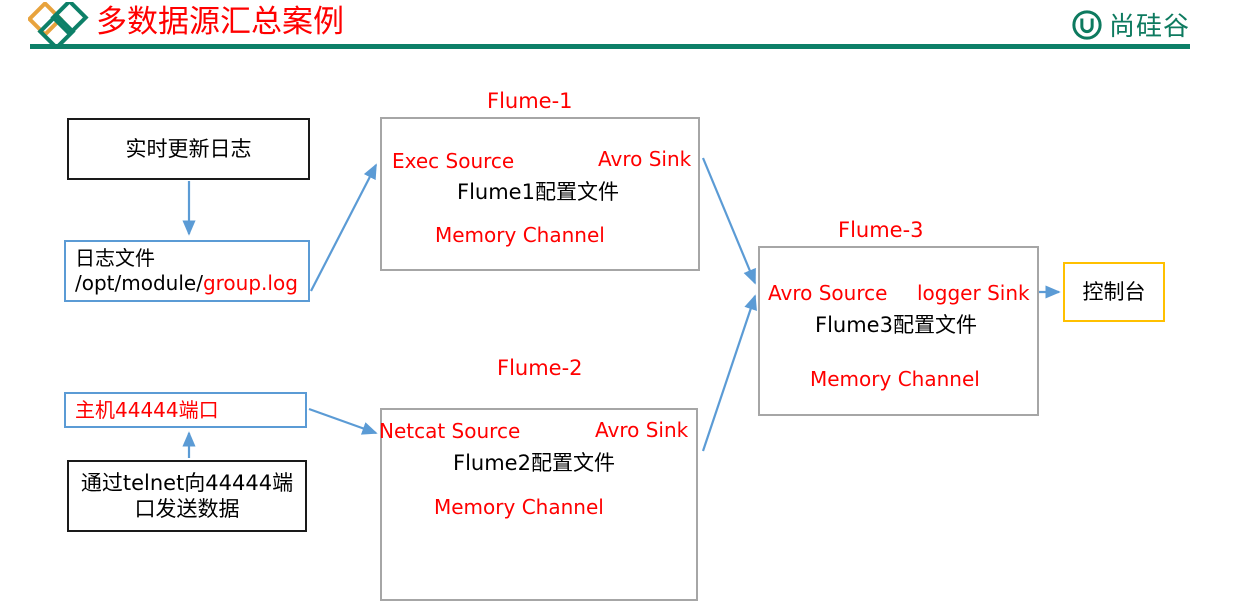  I want to click on flume1-config-label: Flume1配置文件, so click(538, 192).